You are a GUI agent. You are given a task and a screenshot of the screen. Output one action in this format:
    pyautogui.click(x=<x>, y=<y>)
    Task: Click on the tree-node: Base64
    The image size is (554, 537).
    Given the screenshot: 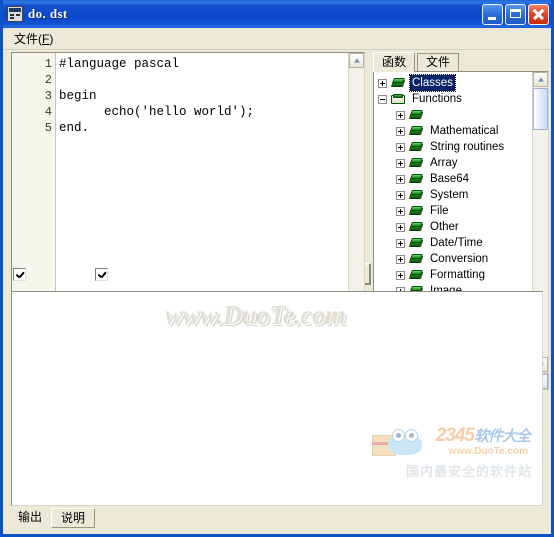 What is the action you would take?
    pyautogui.click(x=455, y=179)
    